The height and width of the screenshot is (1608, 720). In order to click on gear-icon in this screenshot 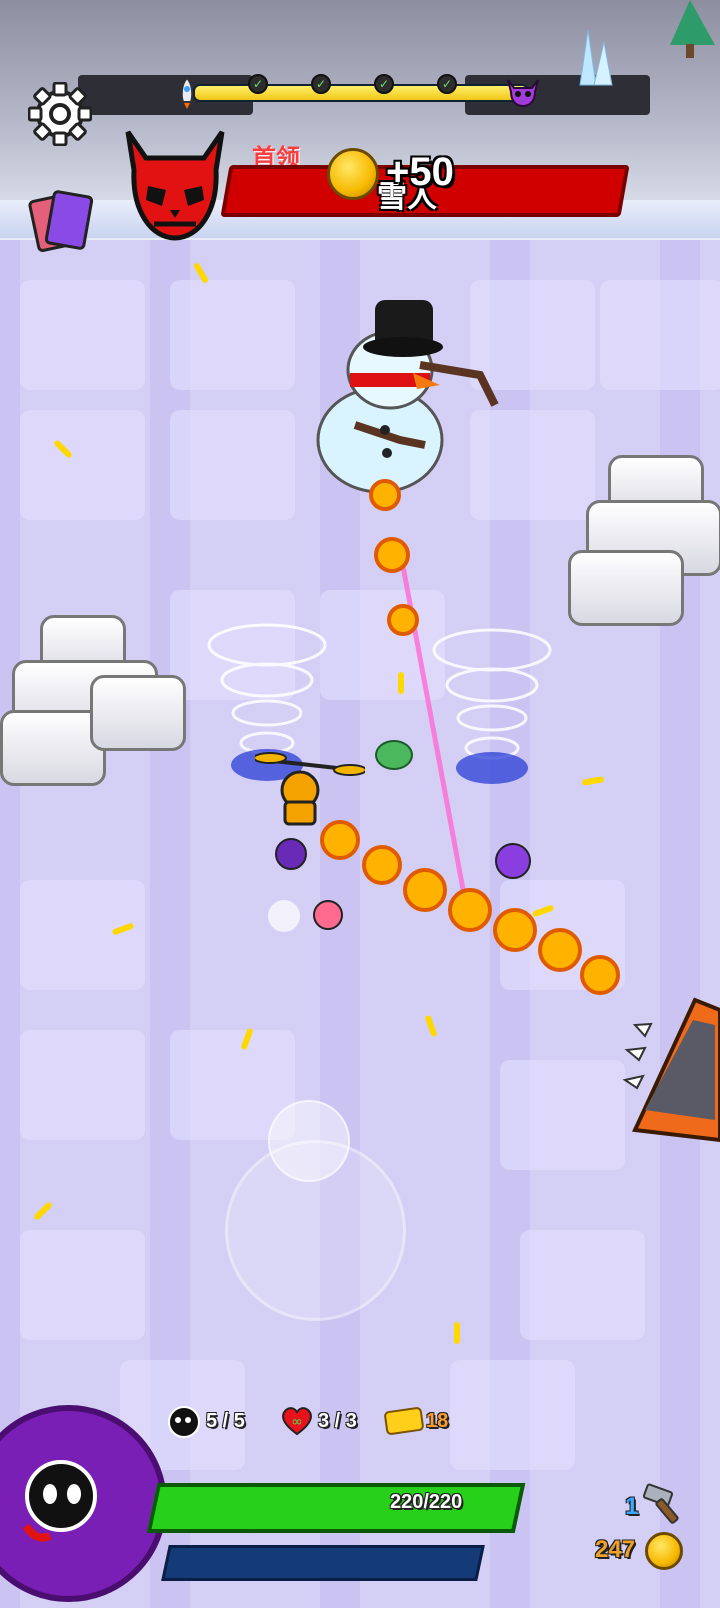, I will do `click(60, 114)`.